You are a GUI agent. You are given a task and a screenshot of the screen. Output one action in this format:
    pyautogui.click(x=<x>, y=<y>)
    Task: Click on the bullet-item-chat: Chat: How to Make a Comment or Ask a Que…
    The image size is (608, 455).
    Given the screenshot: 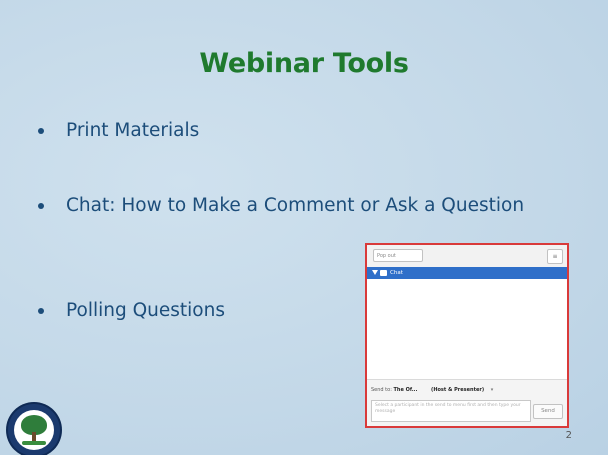 What is the action you would take?
    pyautogui.click(x=288, y=206)
    